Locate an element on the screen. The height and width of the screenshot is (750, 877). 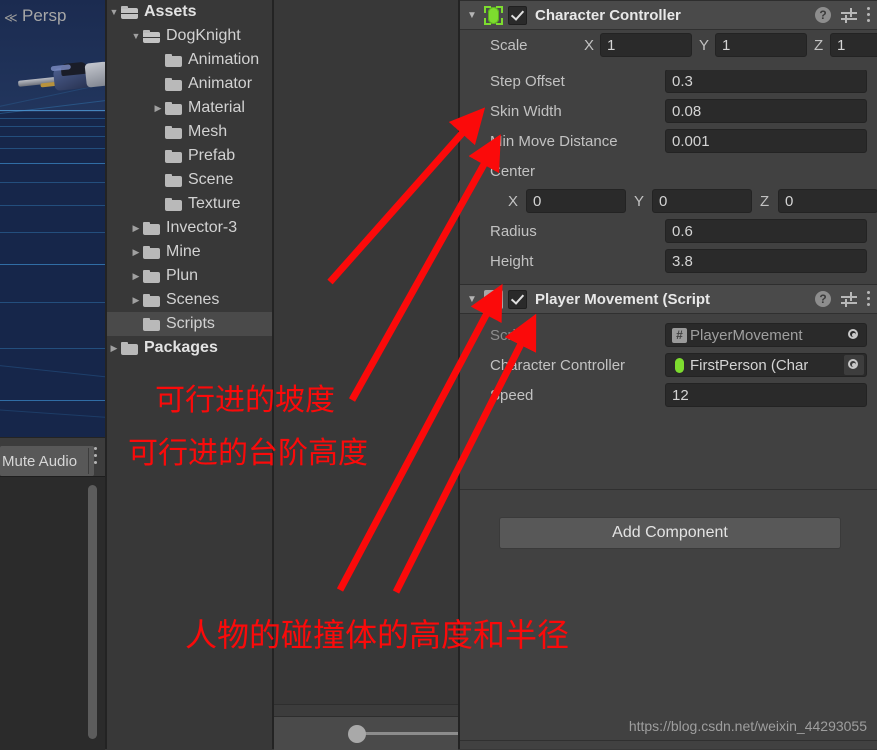
scene-horizon is located at coordinates (52, 110).